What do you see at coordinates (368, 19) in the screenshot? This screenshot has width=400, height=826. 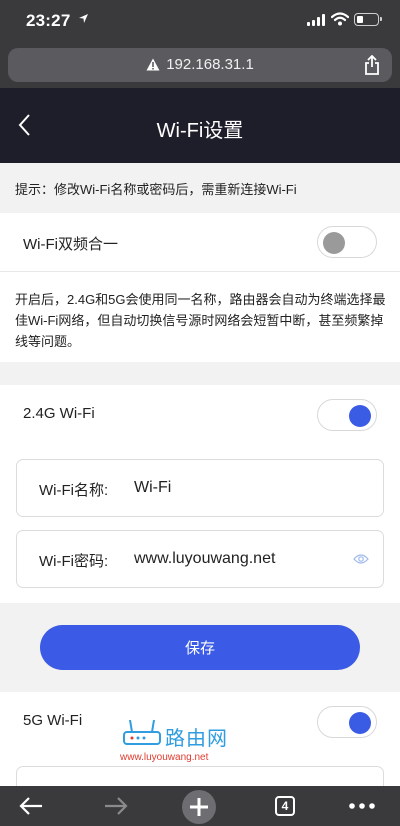 I see `battery-icon` at bounding box center [368, 19].